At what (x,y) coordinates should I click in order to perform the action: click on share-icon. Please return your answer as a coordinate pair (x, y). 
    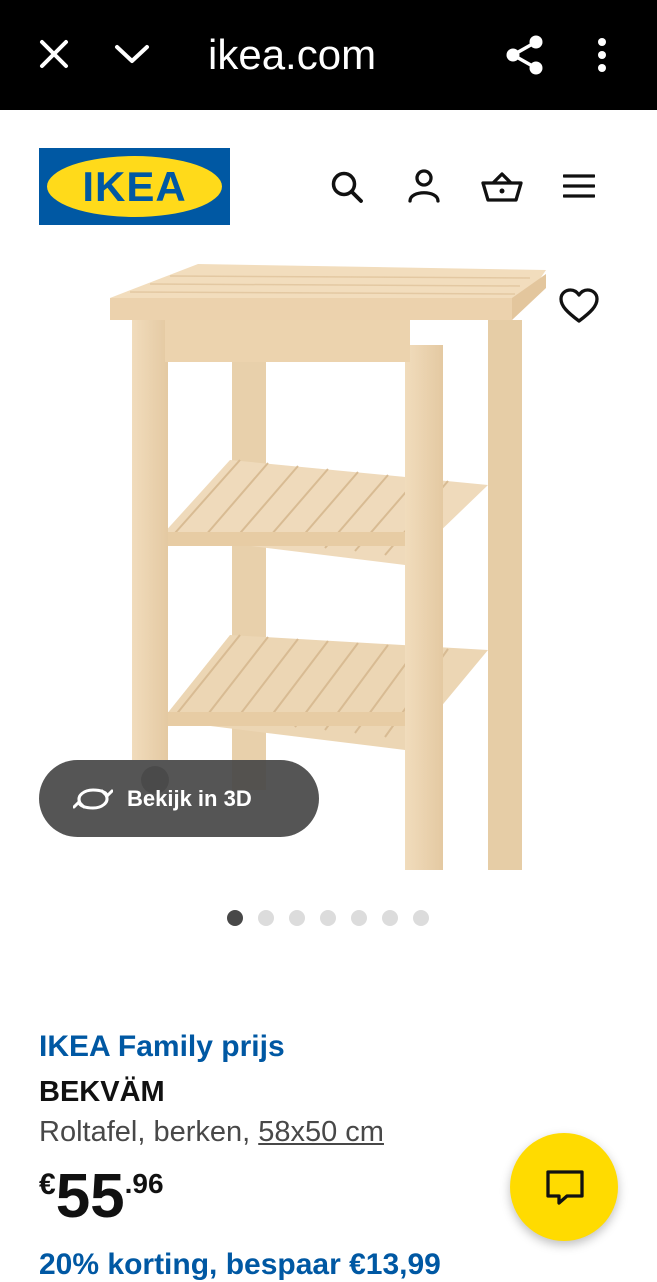
    Looking at the image, I should click on (525, 57).